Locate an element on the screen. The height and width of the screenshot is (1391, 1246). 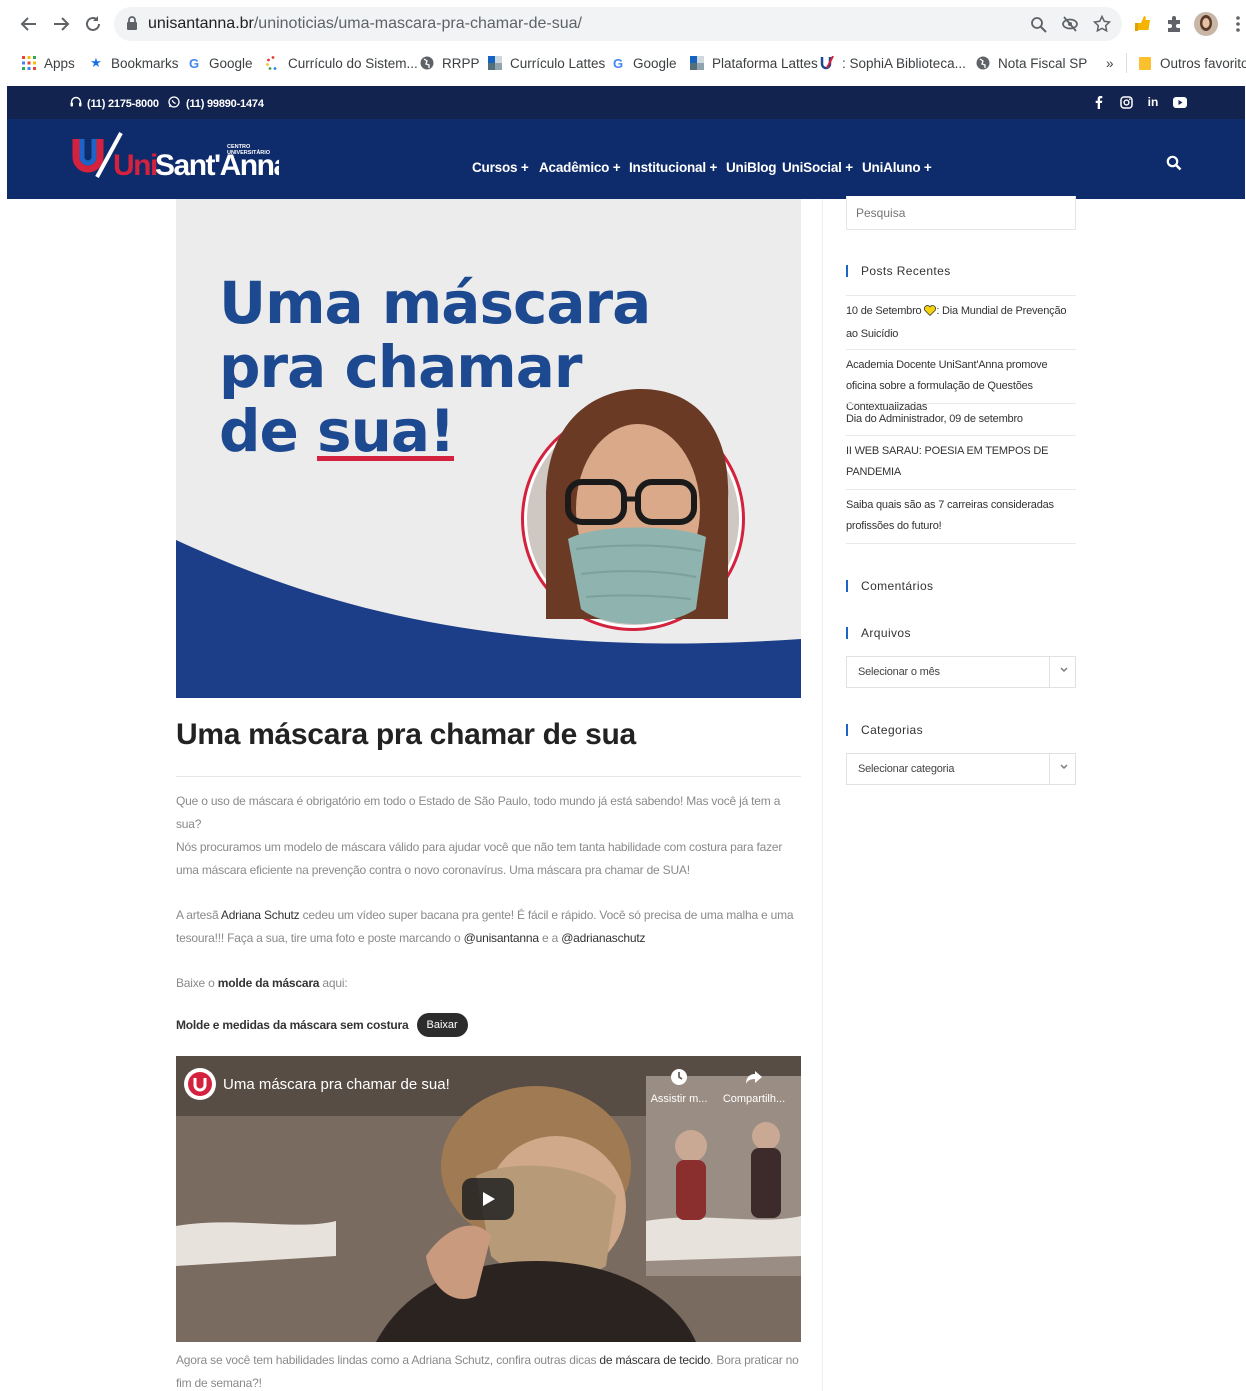
download-button: Baixar is located at coordinates (442, 1025).